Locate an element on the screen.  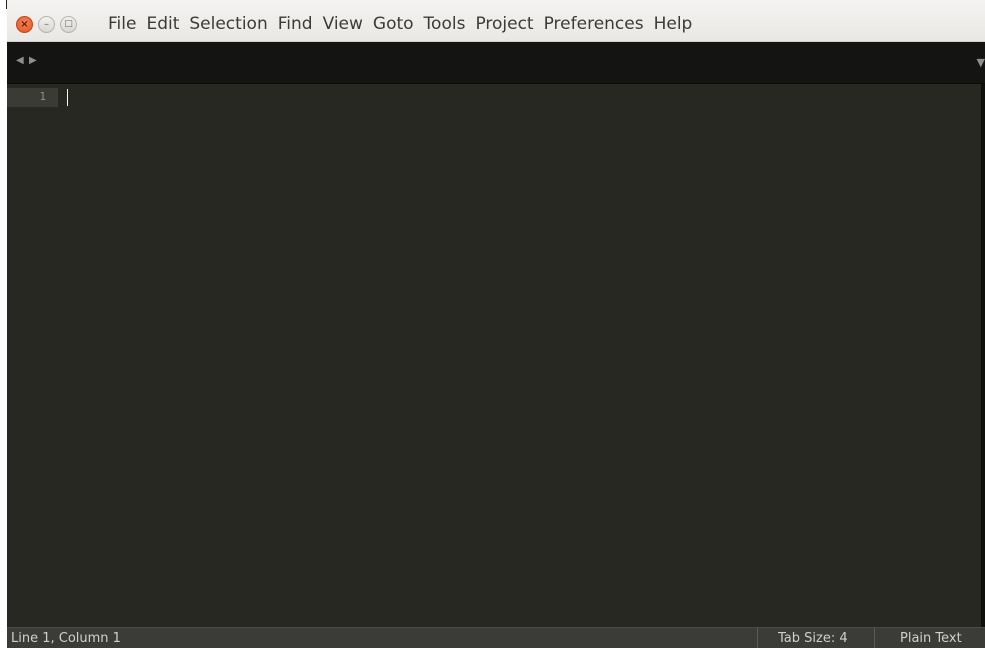
menu-goto: Goto is located at coordinates (393, 24).